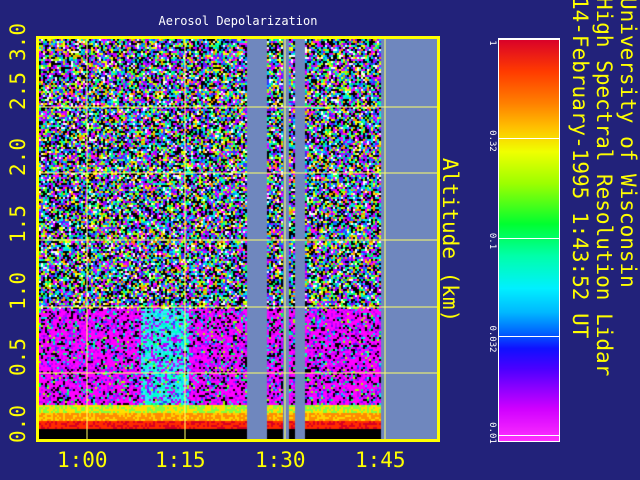 Image resolution: width=640 pixels, height=480 pixels. What do you see at coordinates (238, 21) in the screenshot?
I see `plot-title: Aerosol Depolarization` at bounding box center [238, 21].